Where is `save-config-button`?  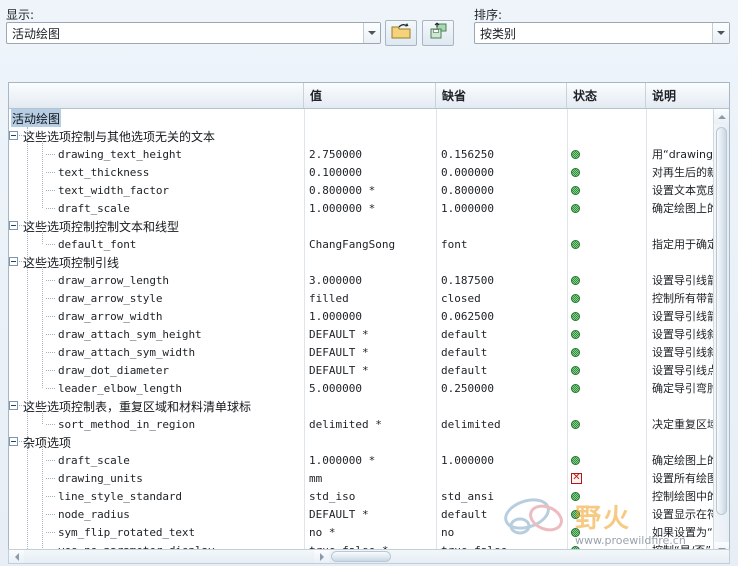
save-config-button is located at coordinates (438, 33).